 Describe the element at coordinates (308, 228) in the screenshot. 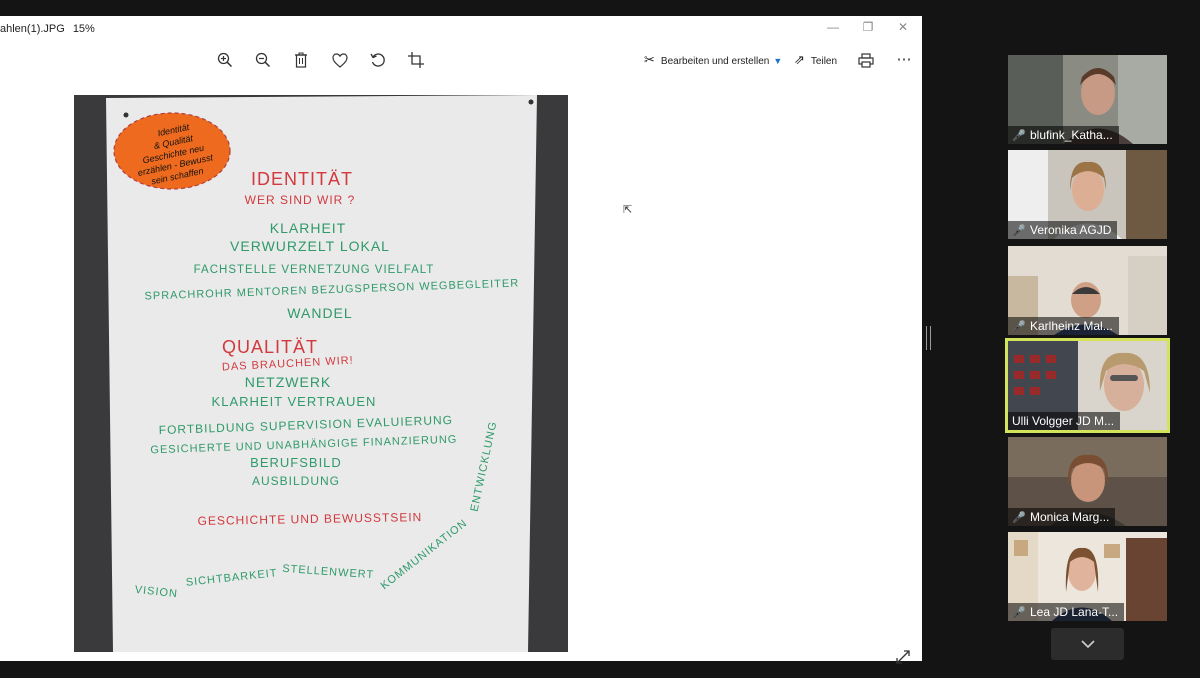

I see `poster-line: KLARHEIT` at that location.